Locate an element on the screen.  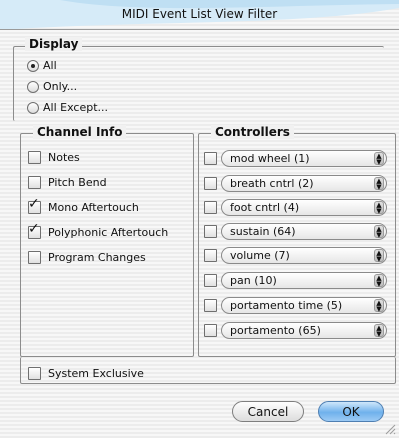
controller-row-6: pan (10) ▲ ▼ is located at coordinates (295, 280).